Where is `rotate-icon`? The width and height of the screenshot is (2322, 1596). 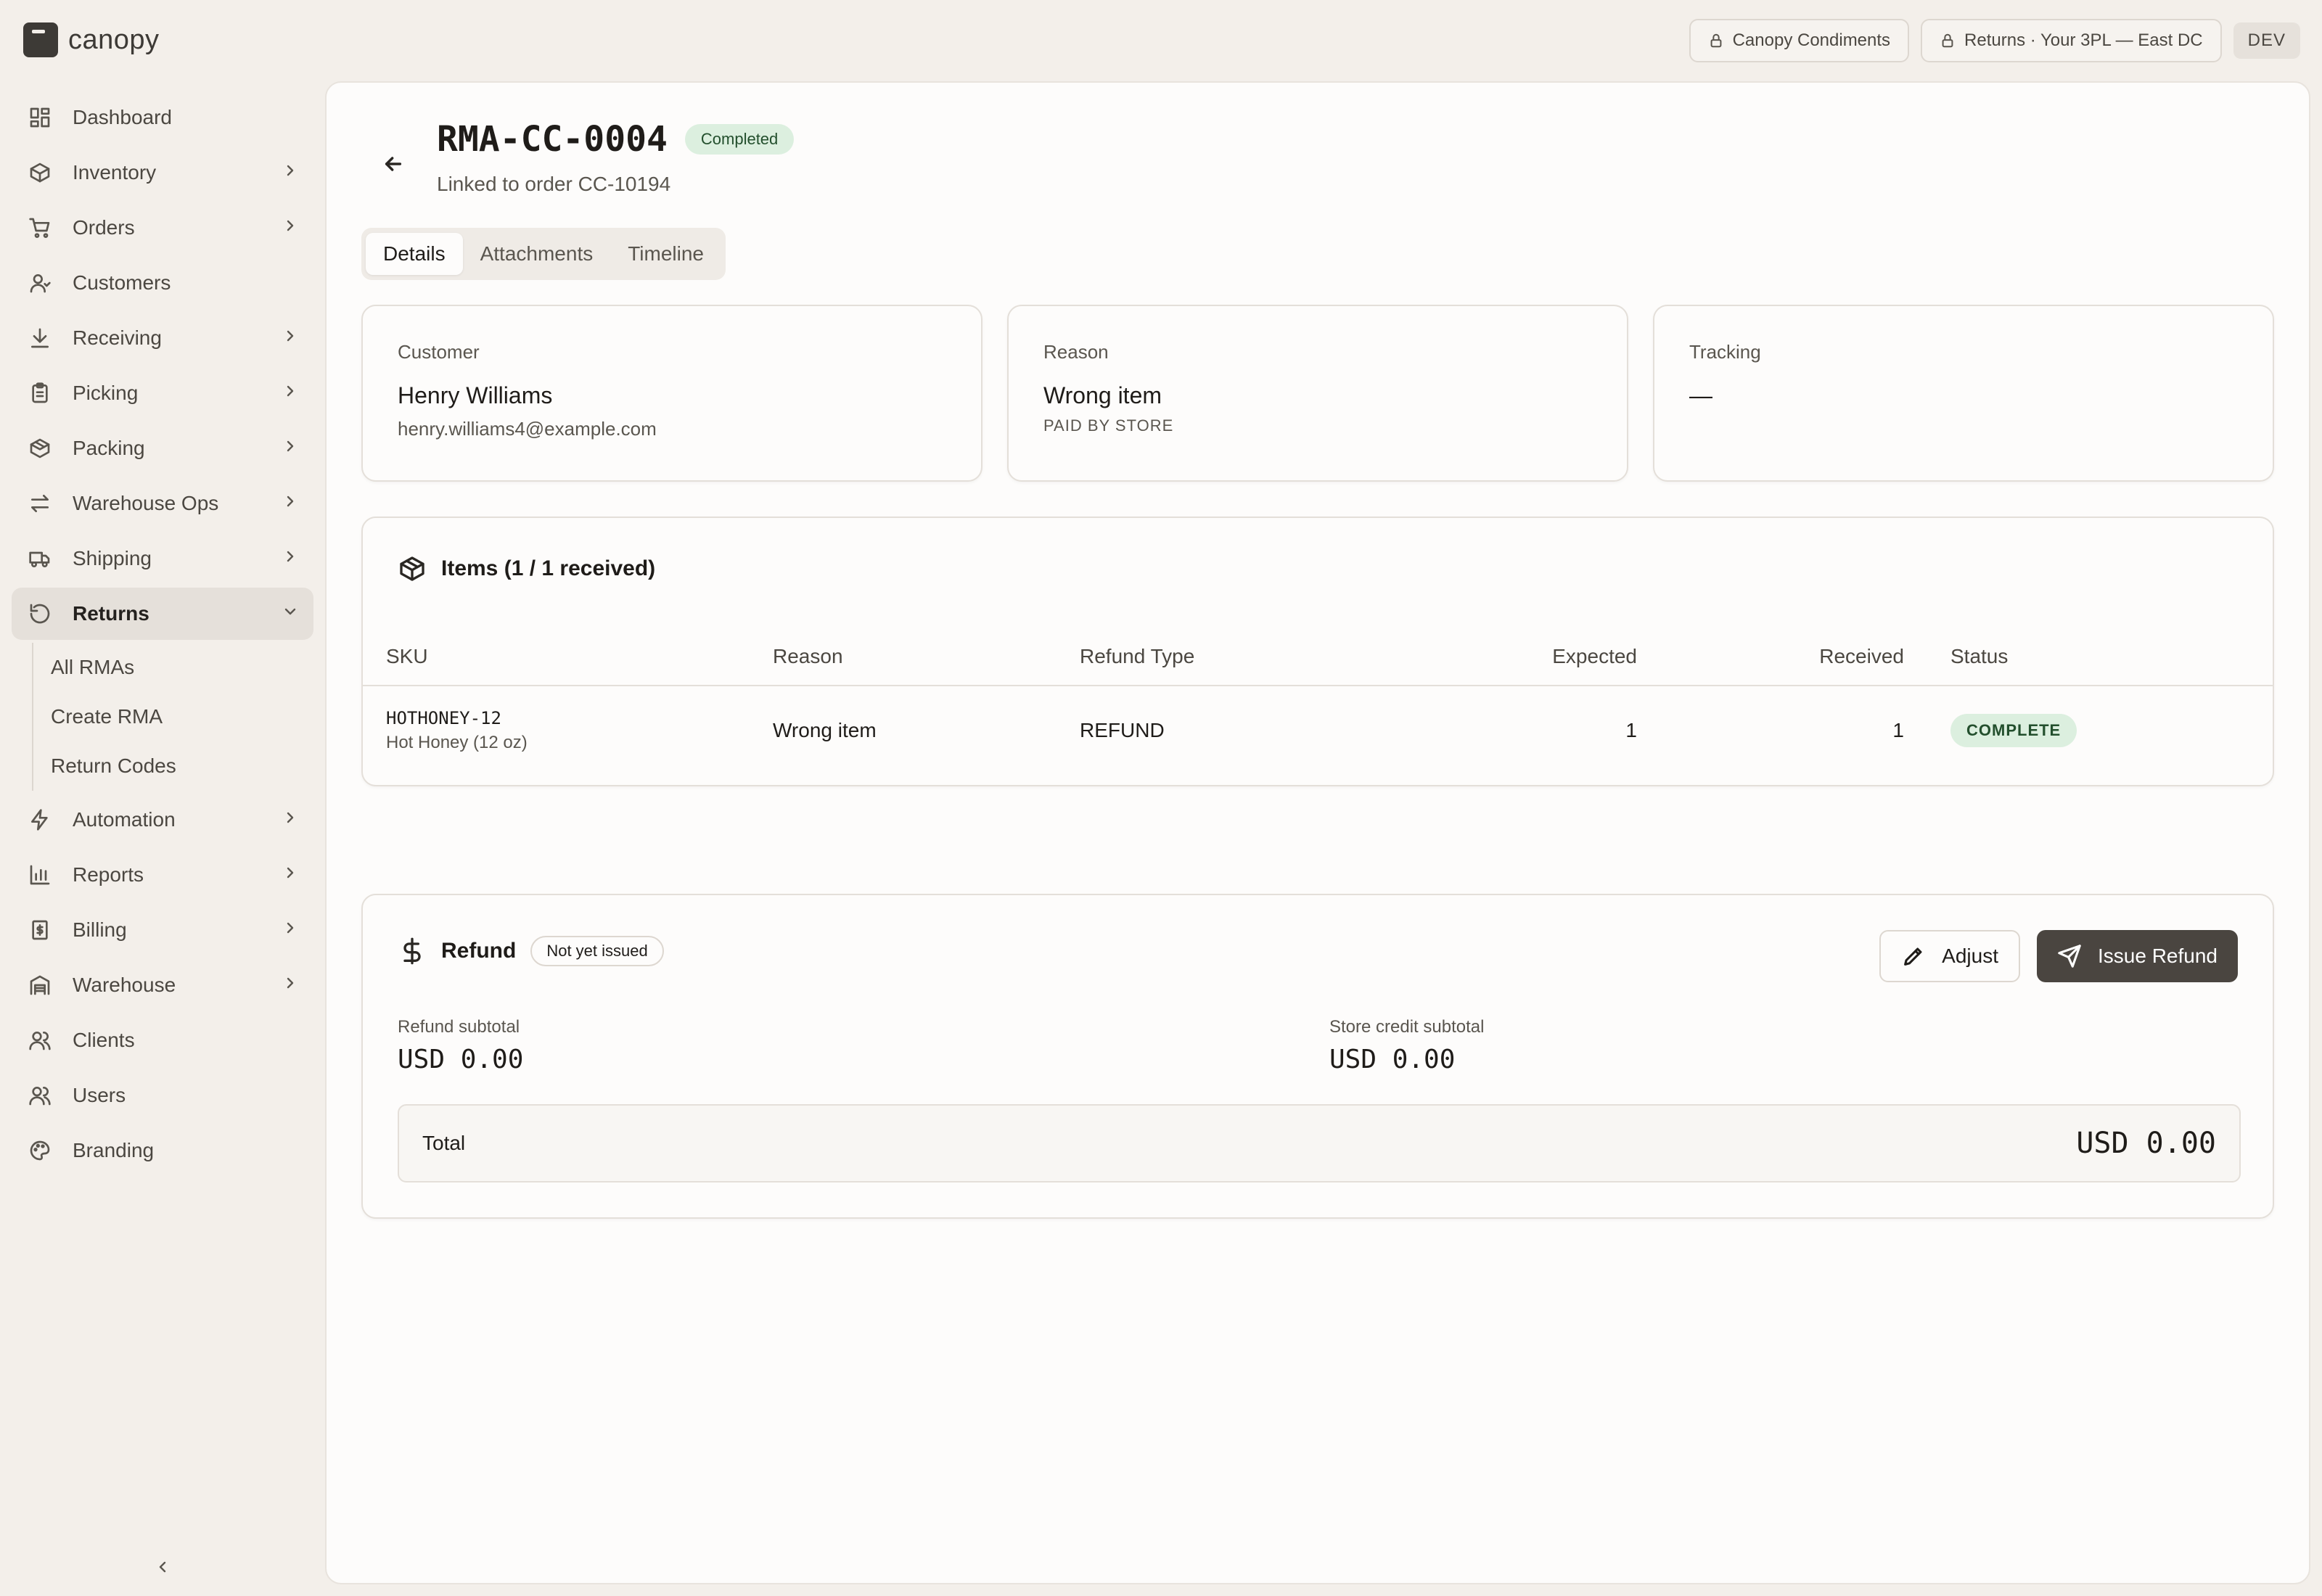 rotate-icon is located at coordinates (40, 613).